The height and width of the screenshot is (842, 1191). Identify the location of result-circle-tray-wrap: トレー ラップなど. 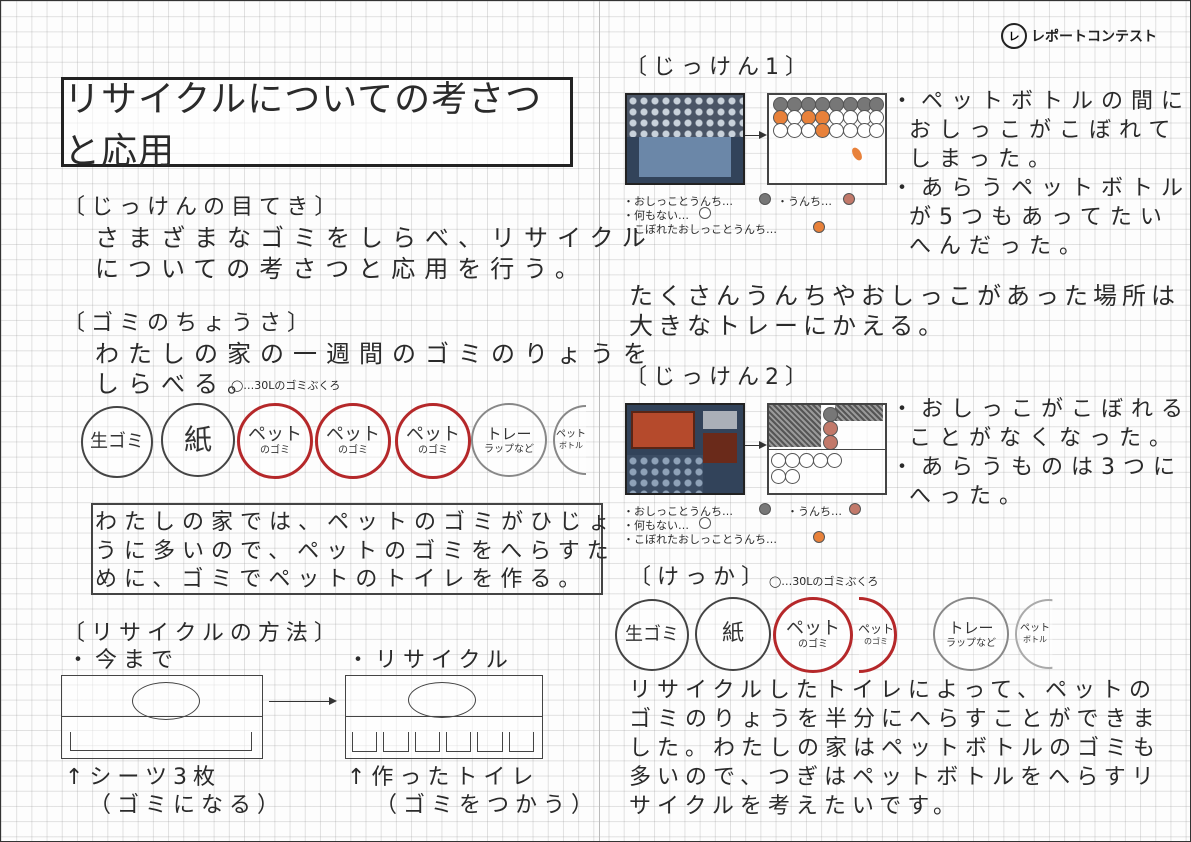
(971, 634).